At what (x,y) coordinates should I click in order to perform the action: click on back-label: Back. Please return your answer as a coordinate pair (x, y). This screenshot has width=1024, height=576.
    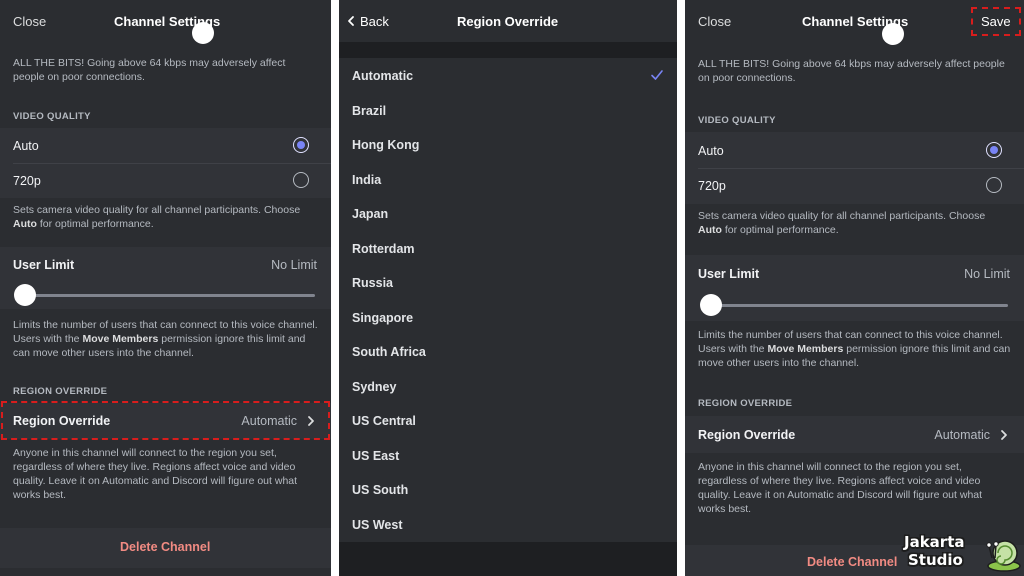
    Looking at the image, I should click on (374, 21).